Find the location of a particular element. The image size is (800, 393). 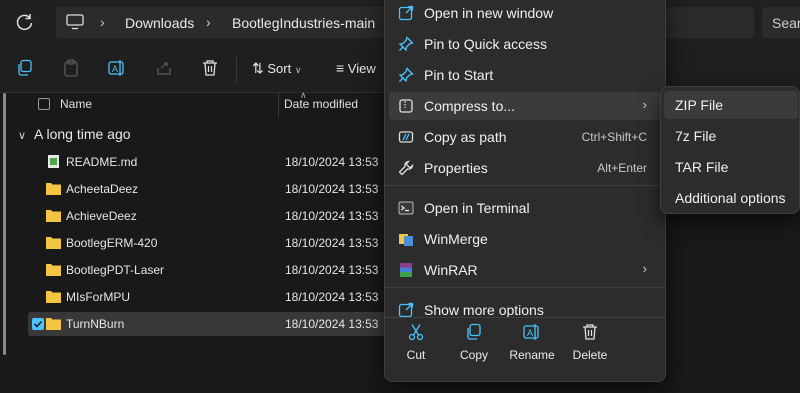

list-item: AcheetaDeez 18/10/2024 13:53 is located at coordinates (209, 189).